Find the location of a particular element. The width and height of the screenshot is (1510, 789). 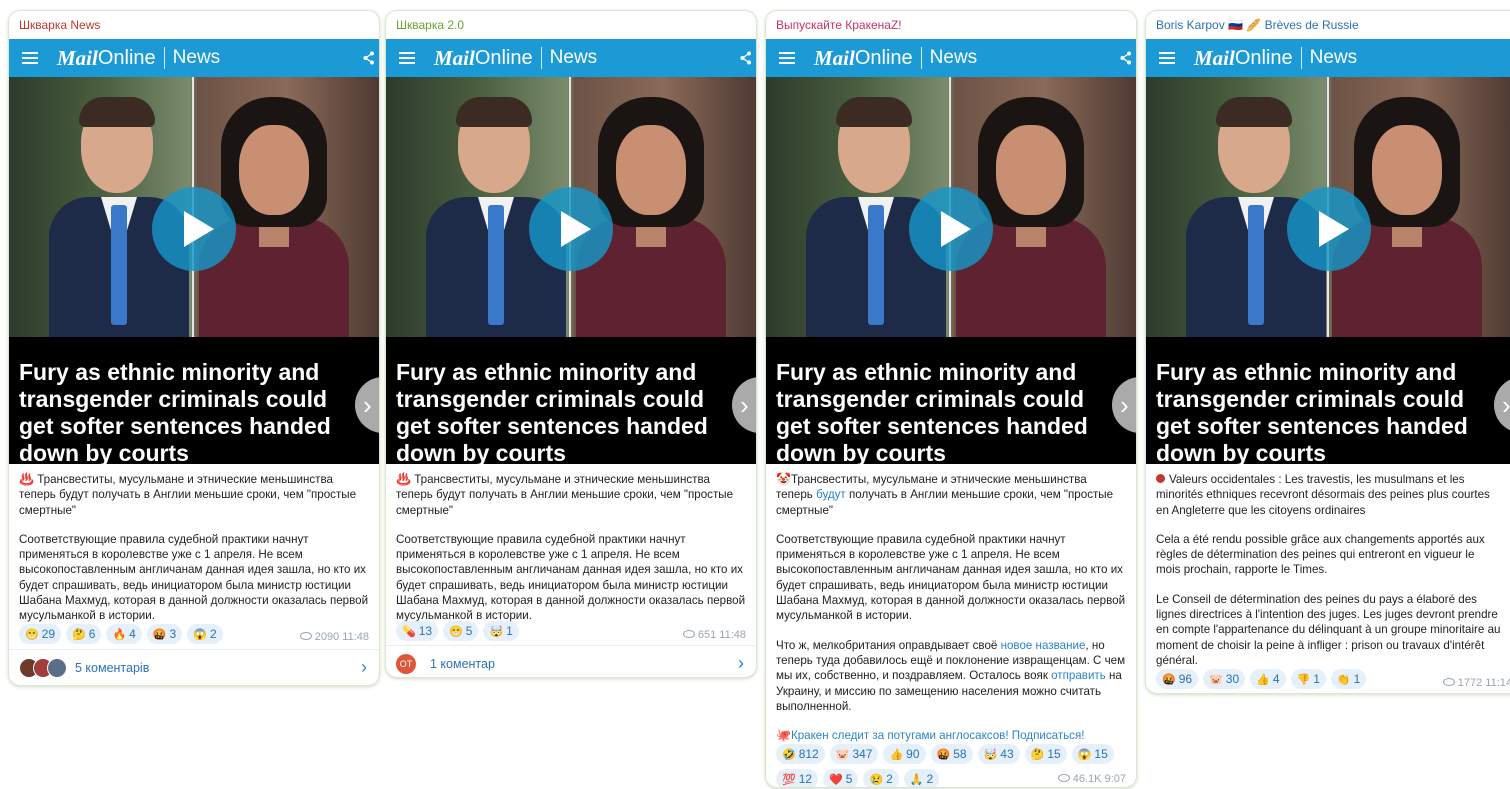

reaction-chip: 🤬 96 is located at coordinates (1177, 679).